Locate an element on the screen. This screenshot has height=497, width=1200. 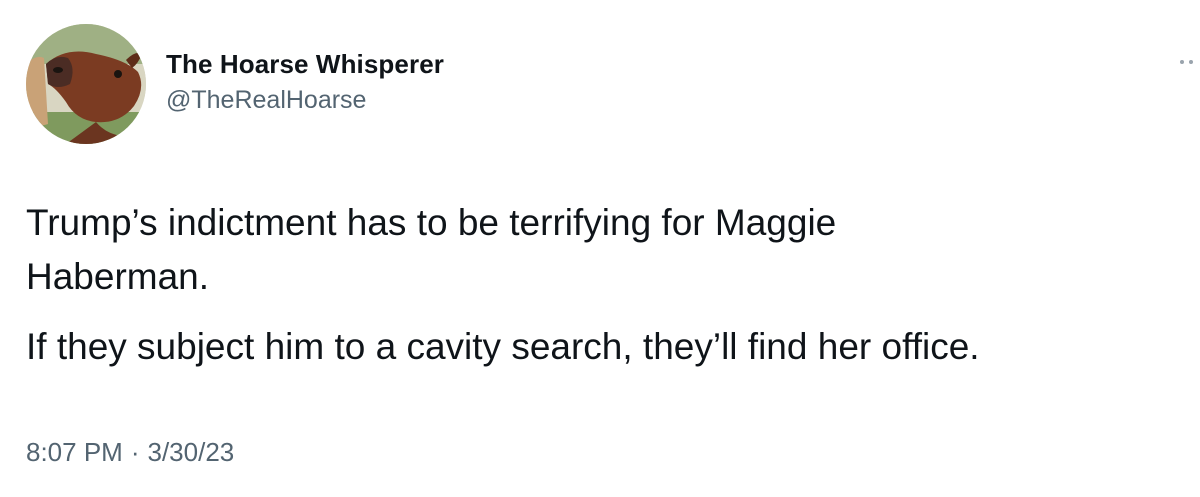
more-options-icon is located at coordinates (1189, 62).